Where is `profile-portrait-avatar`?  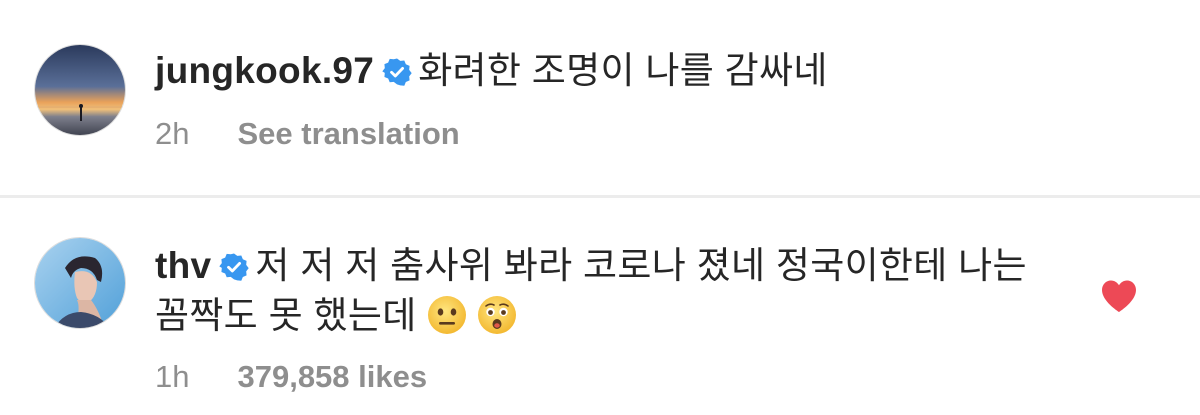 profile-portrait-avatar is located at coordinates (80, 283).